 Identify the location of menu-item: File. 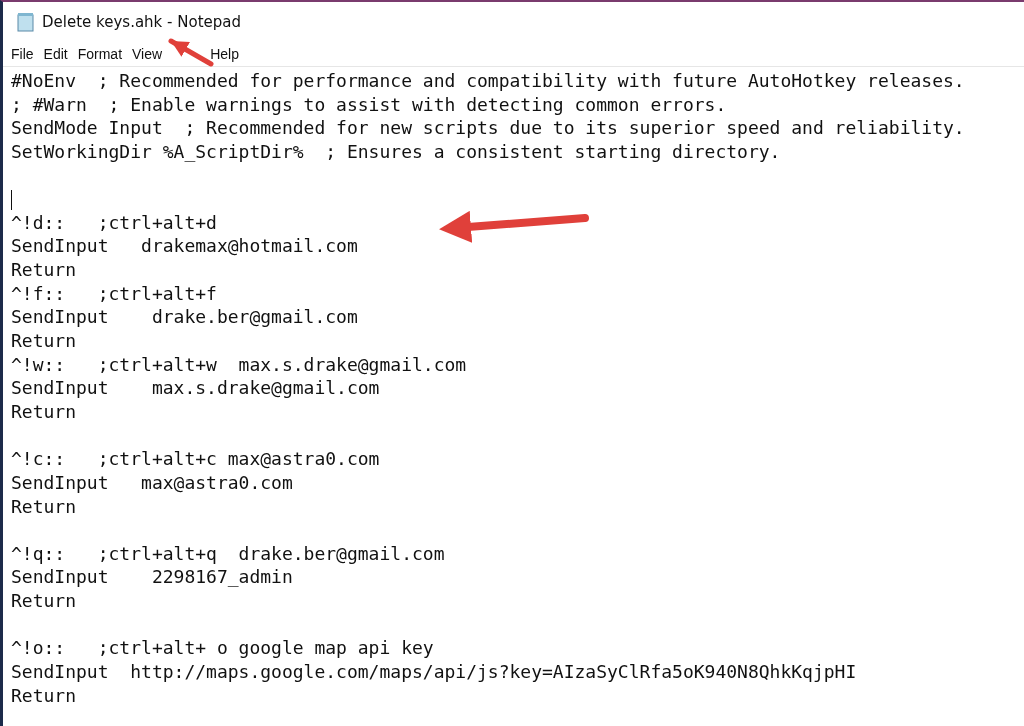
(22, 54).